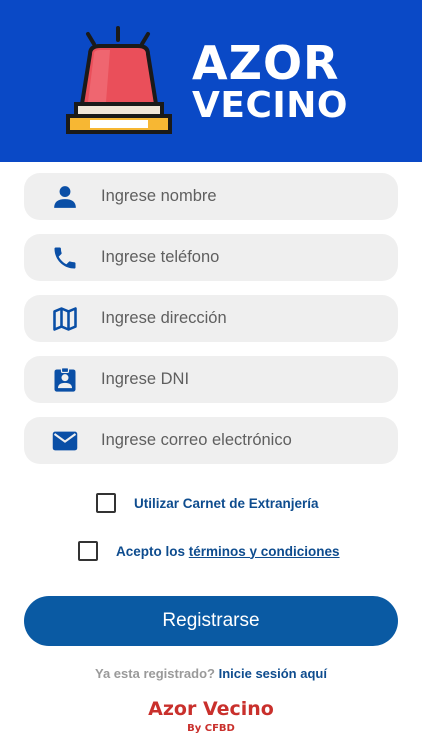 This screenshot has height=750, width=422. I want to click on dni-field, so click(211, 379).